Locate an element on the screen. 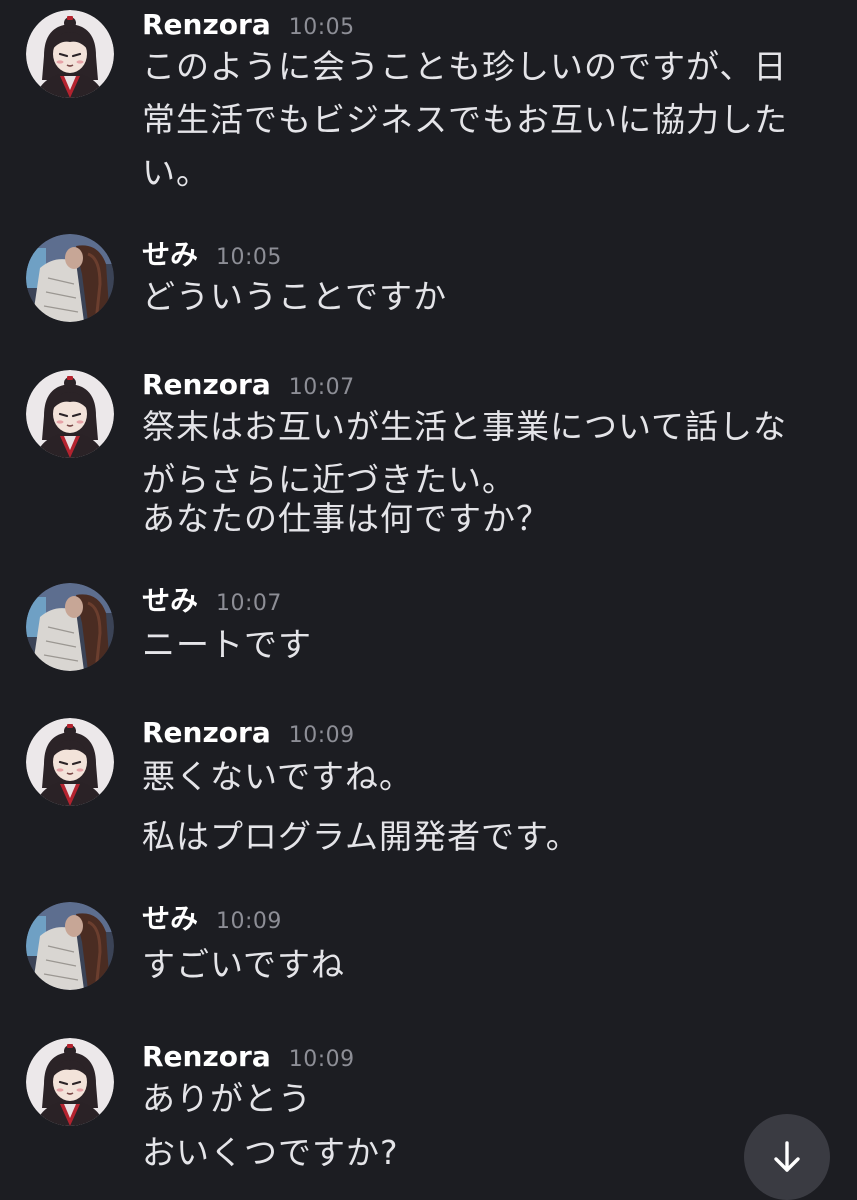 This screenshot has width=857, height=1200. message-text: 祭末はお互いが生活と事業について話しな is located at coordinates (465, 426).